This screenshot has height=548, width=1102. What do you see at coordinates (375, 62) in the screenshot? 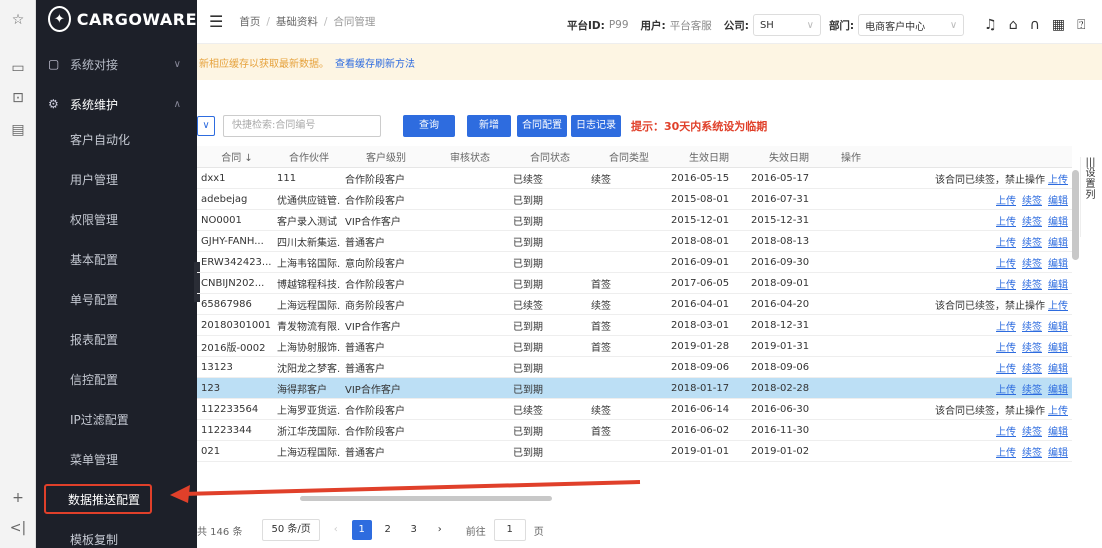
I see `cache-refresh-link: 查看缓存刷新方法` at bounding box center [375, 62].